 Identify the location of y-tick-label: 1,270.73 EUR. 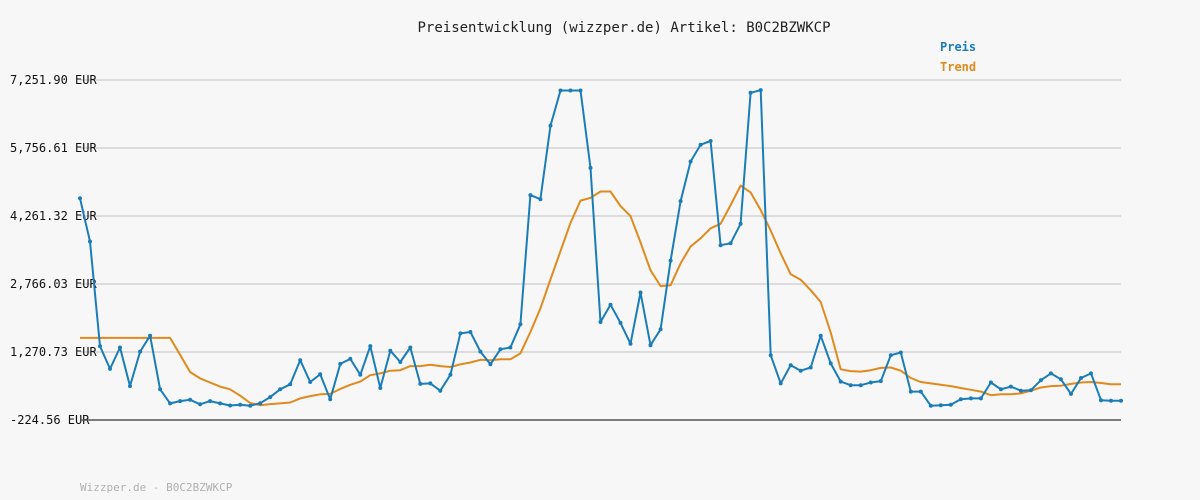
(53, 352).